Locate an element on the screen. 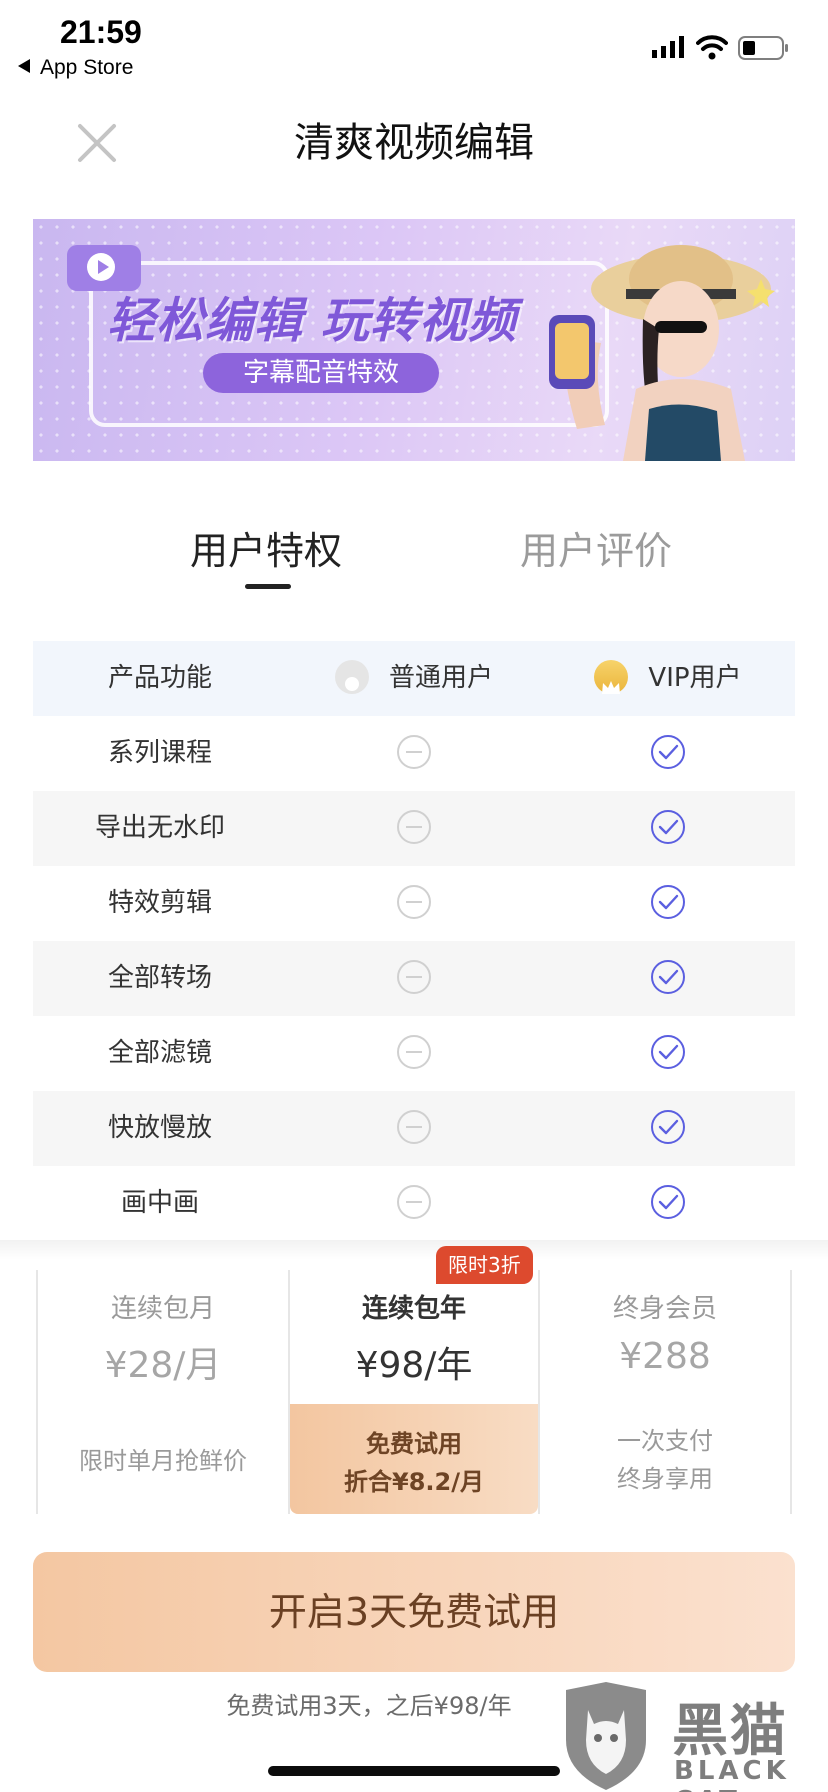 This screenshot has height=1792, width=828. cellular-signal-icon is located at coordinates (668, 47).